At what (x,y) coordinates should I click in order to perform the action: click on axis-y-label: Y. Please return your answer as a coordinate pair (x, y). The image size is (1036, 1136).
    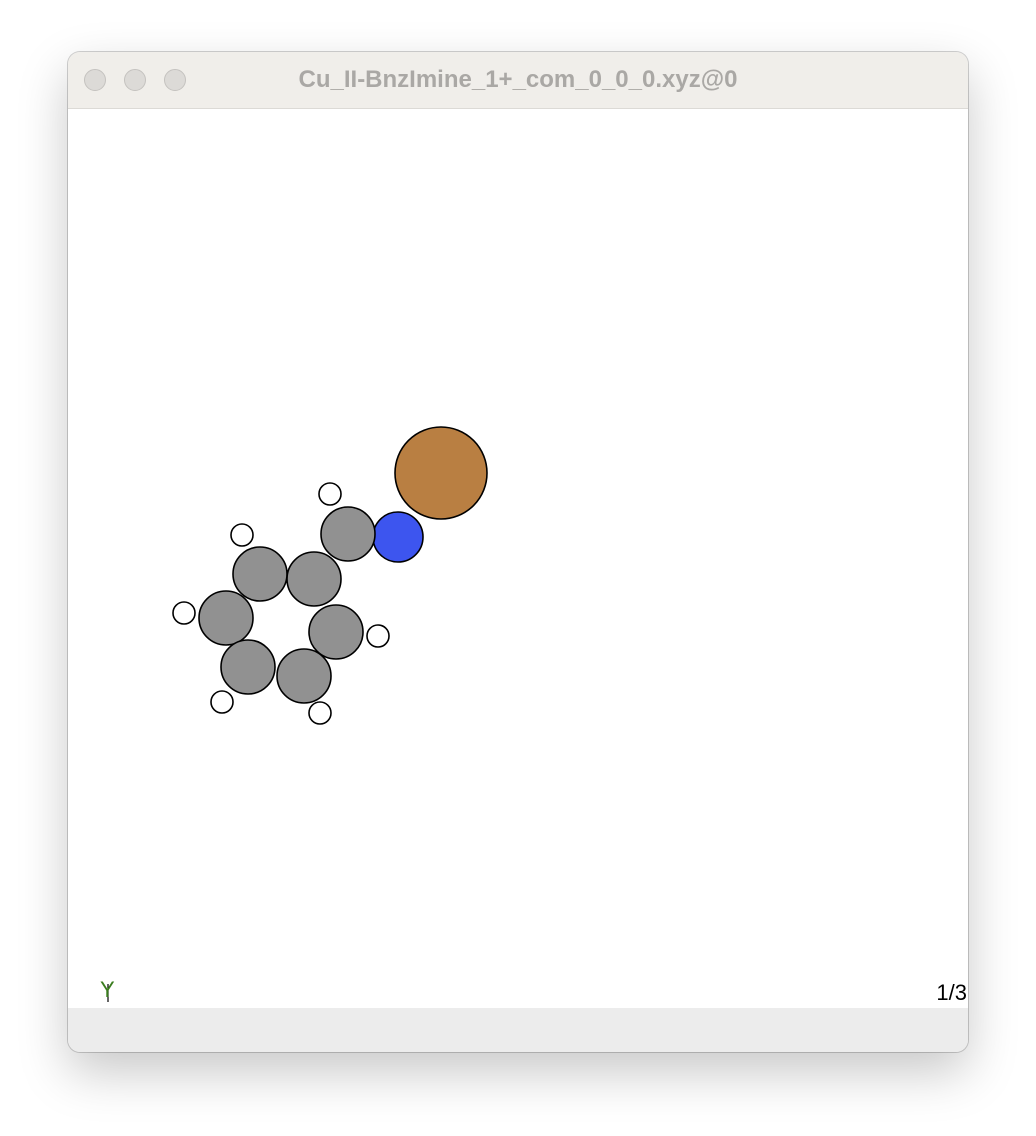
    Looking at the image, I should click on (107, 989).